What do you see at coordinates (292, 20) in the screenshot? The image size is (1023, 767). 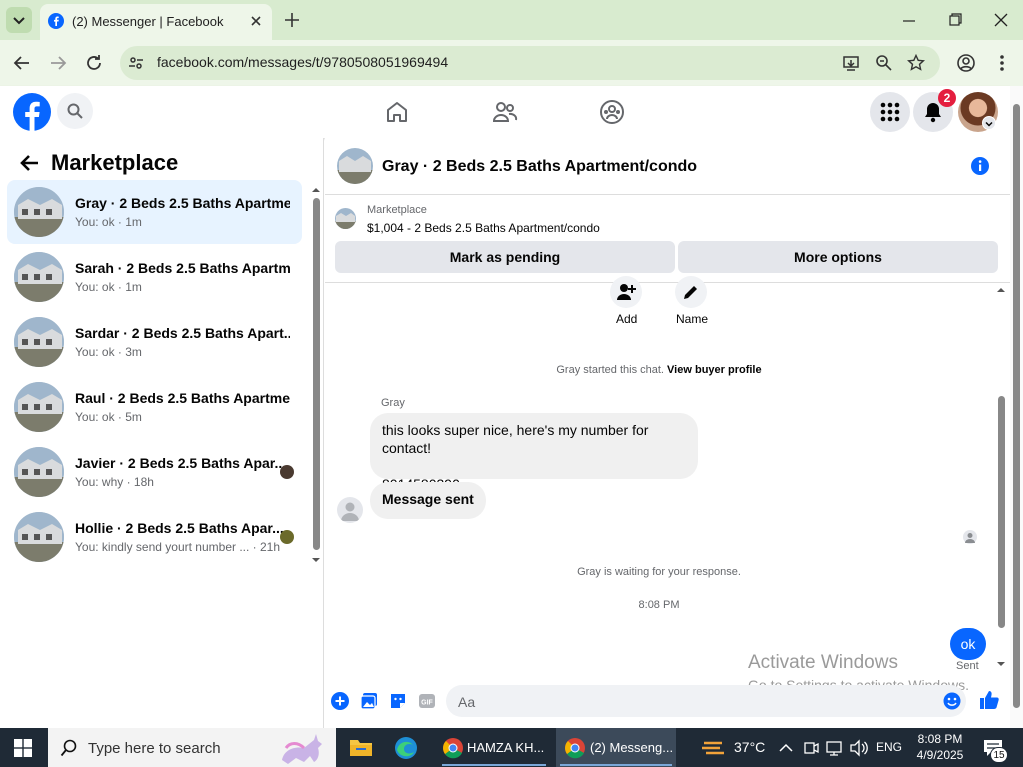 I see `new-tab-icon` at bounding box center [292, 20].